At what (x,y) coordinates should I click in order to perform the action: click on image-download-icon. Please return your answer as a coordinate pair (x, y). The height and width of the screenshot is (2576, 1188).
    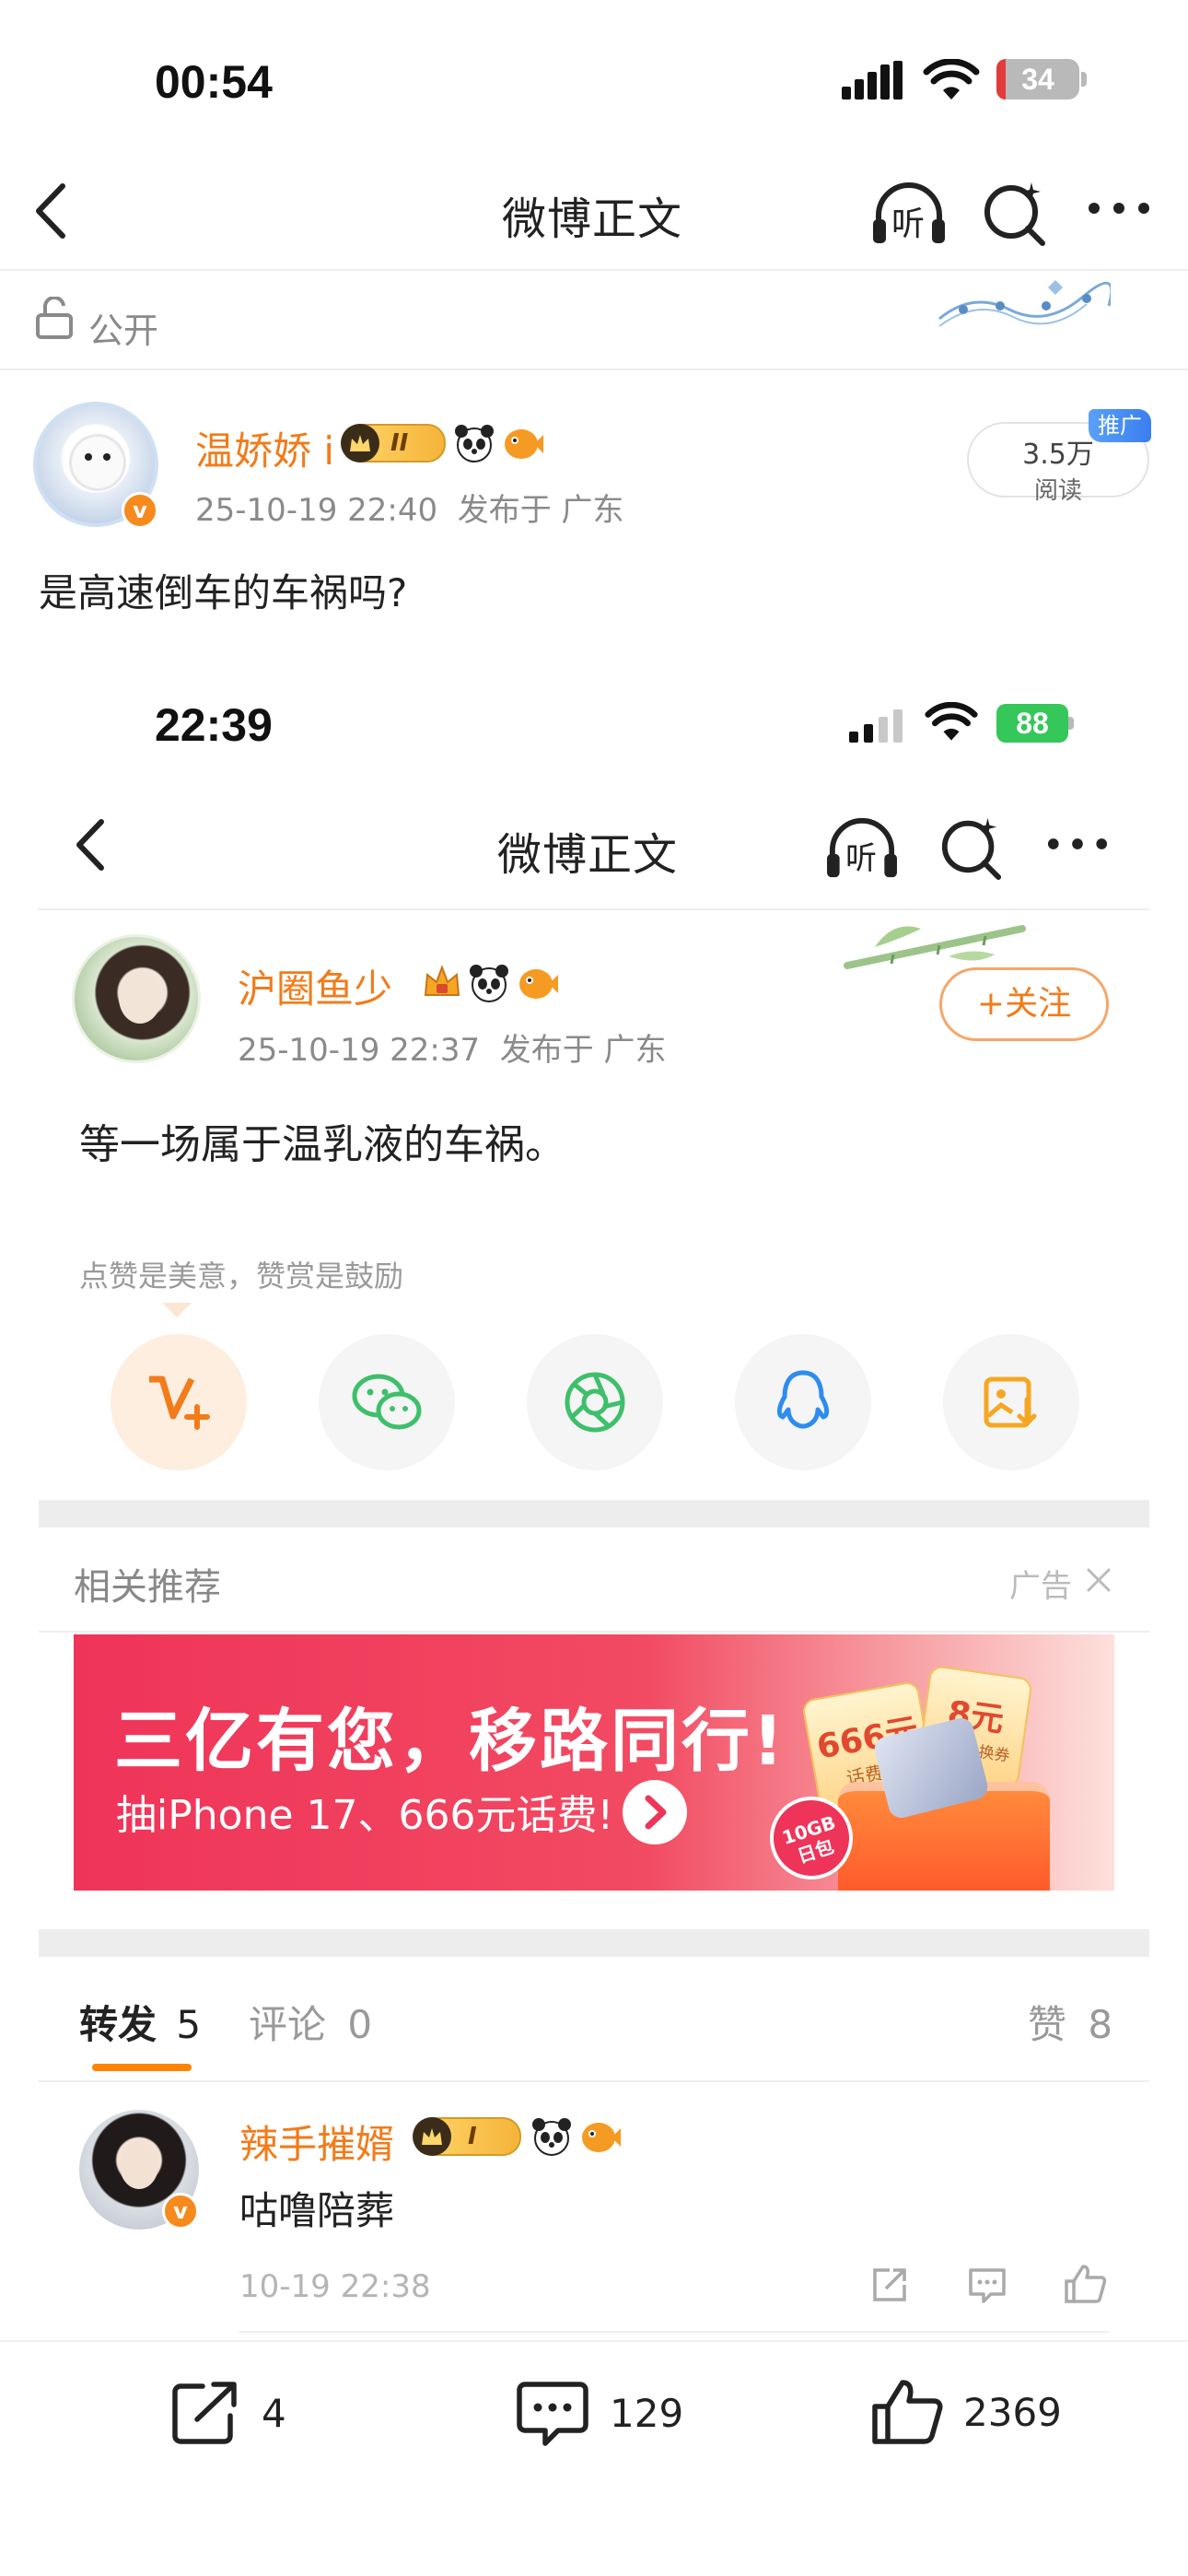
    Looking at the image, I should click on (1010, 1402).